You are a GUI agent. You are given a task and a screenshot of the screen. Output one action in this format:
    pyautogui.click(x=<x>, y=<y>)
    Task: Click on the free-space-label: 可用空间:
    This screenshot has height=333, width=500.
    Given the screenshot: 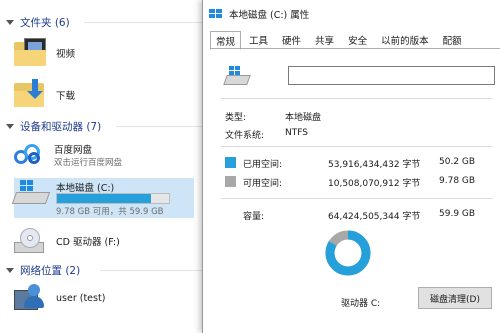 What is the action you would take?
    pyautogui.click(x=263, y=184)
    